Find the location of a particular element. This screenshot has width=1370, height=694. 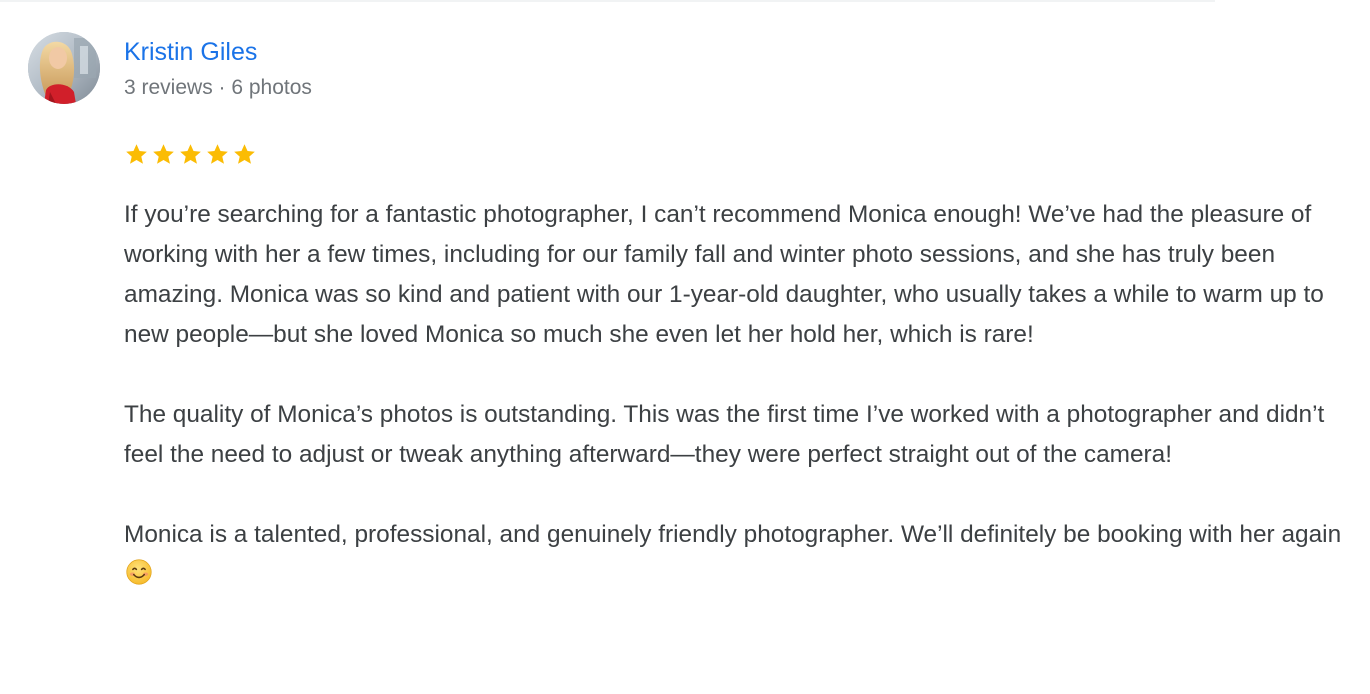

reviewer-avatar is located at coordinates (64, 68).